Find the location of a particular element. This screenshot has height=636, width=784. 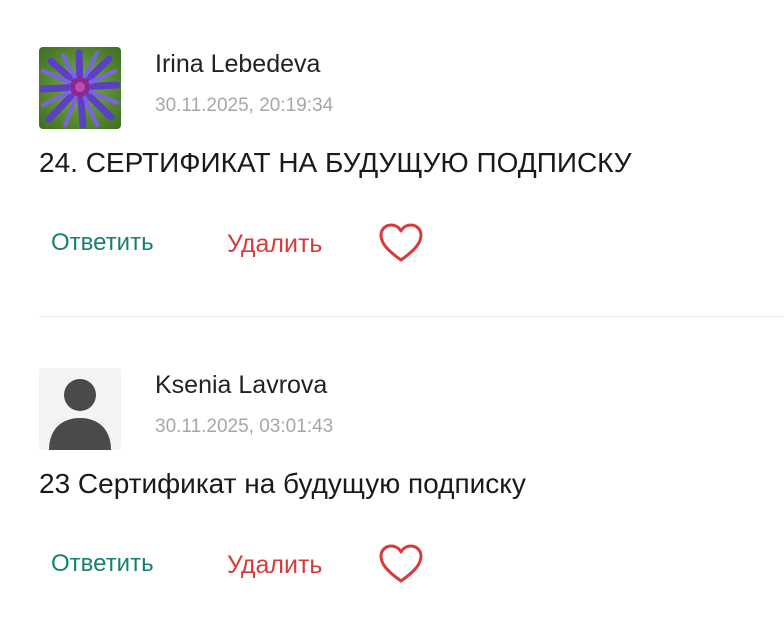

comment-text: 24. СЕРТИФИКАТ НА БУДУЩУЮ ПОДПИСКУ is located at coordinates (335, 162).